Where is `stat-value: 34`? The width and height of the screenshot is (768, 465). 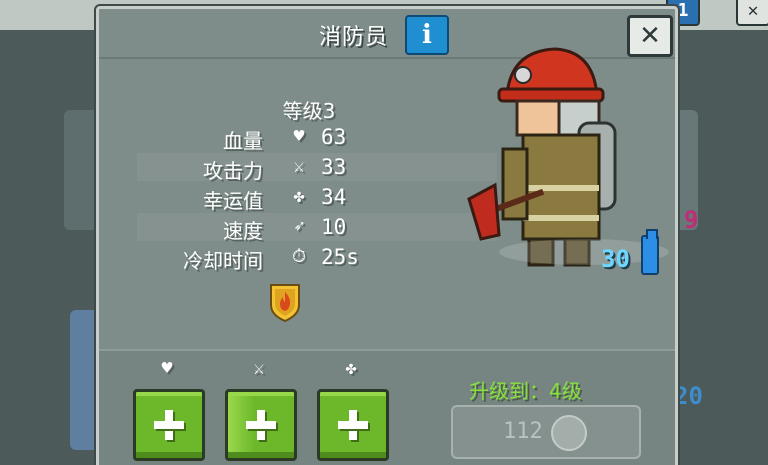 stat-value: 34 is located at coordinates (334, 197).